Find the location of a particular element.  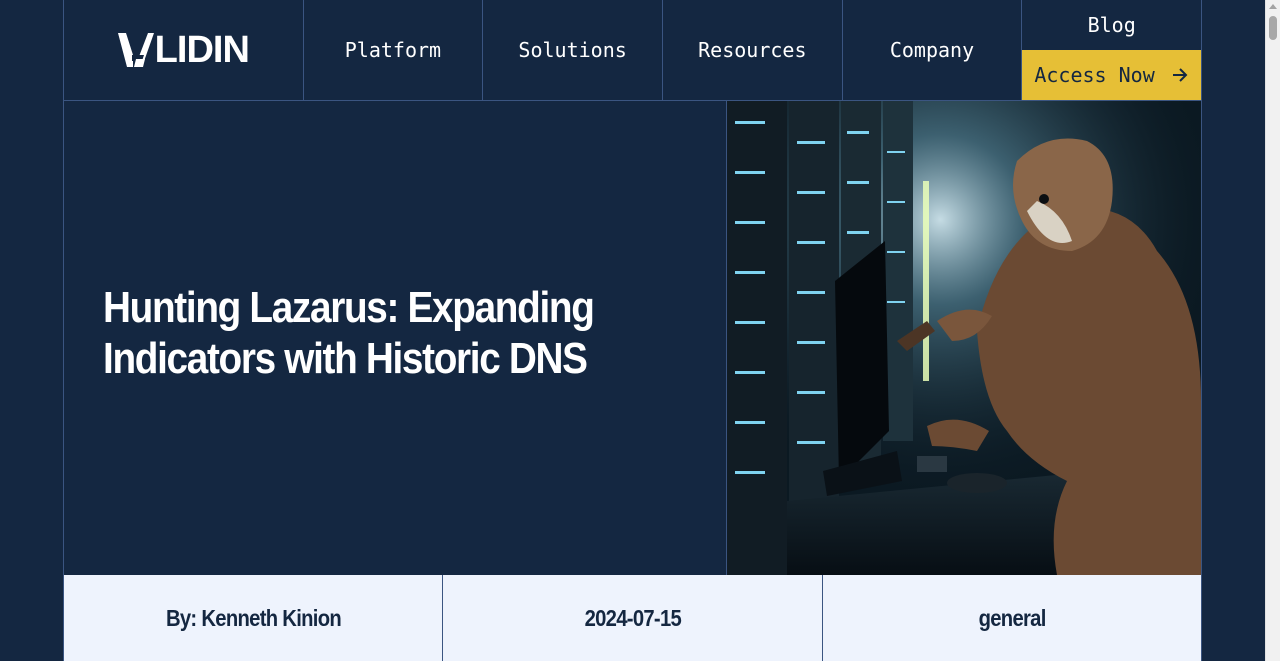

nav-platform: Platform is located at coordinates (394, 50).